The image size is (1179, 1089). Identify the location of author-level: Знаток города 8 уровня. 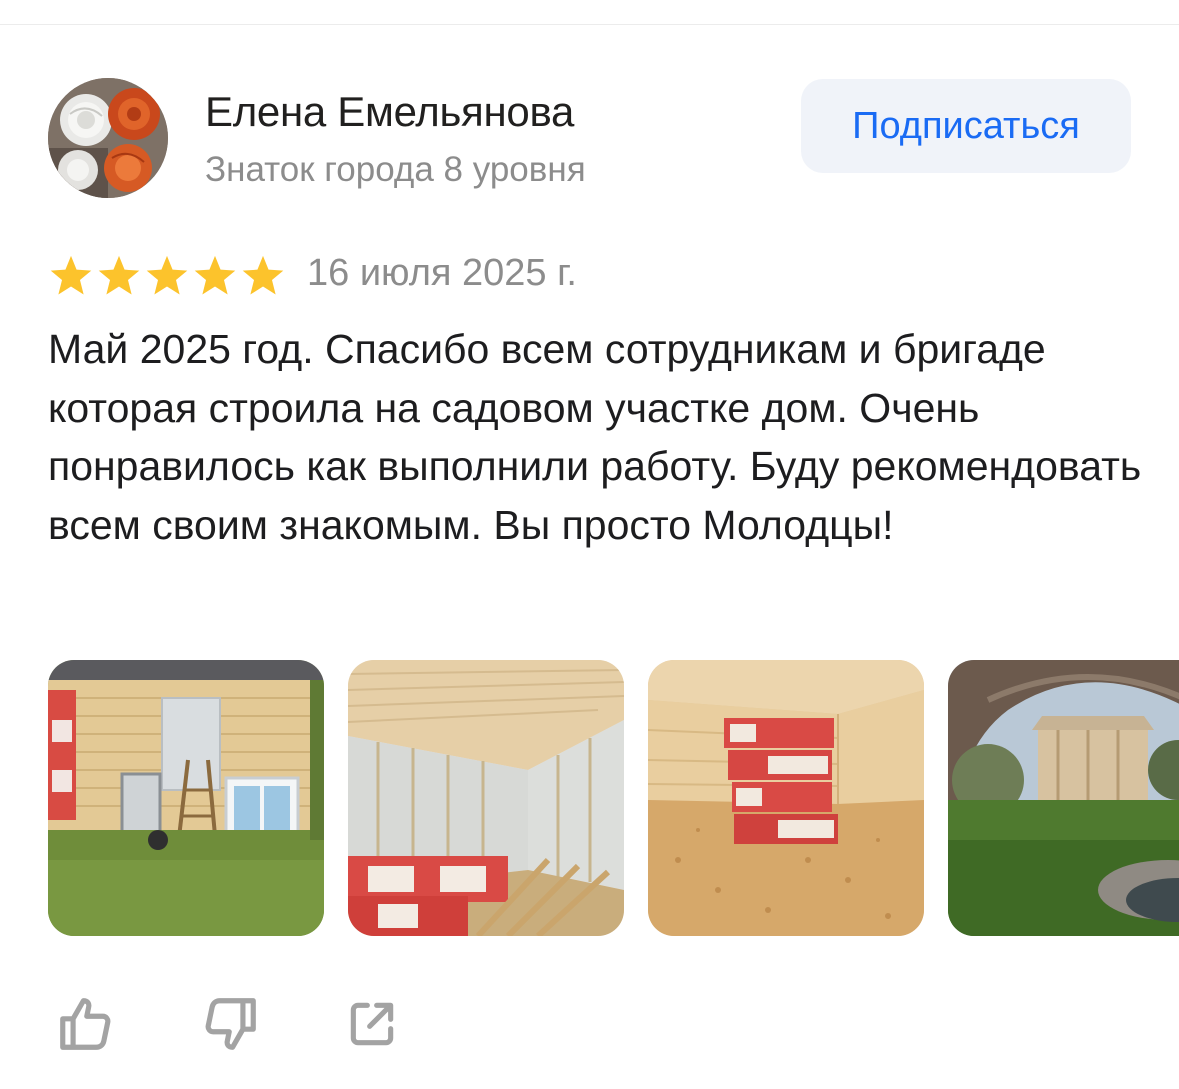
(395, 169).